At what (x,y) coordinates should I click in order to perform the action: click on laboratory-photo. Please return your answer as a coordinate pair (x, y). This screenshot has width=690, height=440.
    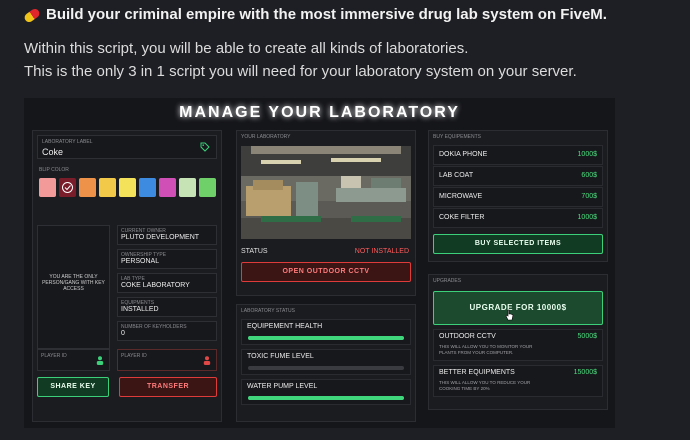
    Looking at the image, I should click on (326, 192).